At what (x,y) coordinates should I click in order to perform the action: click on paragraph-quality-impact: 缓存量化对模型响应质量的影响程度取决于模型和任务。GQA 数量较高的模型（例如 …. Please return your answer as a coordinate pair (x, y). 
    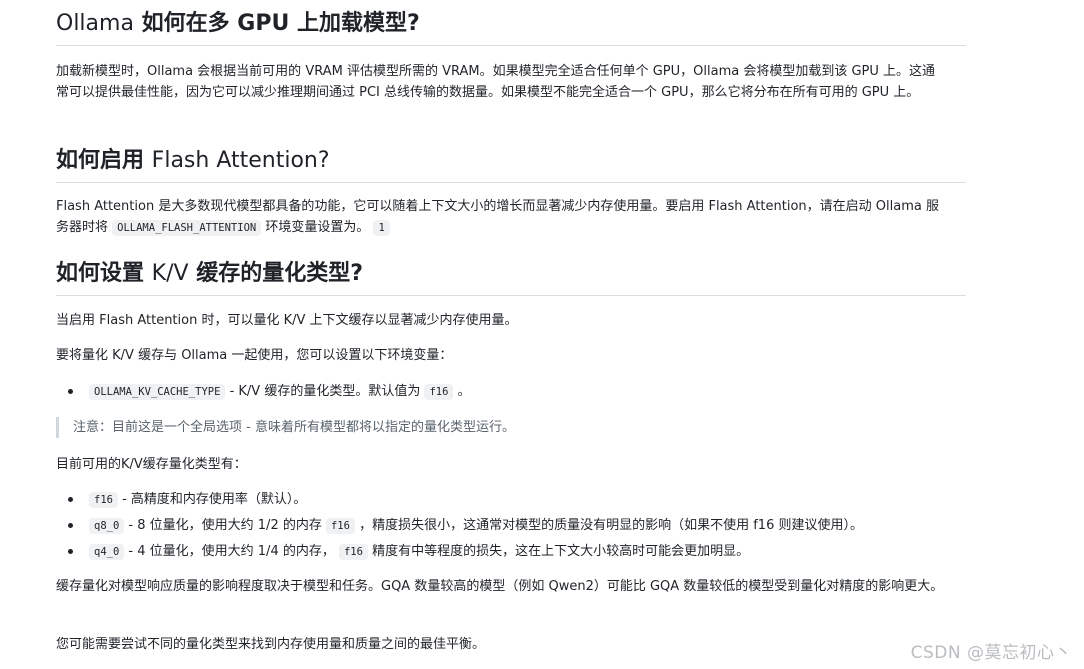
    Looking at the image, I should click on (500, 586).